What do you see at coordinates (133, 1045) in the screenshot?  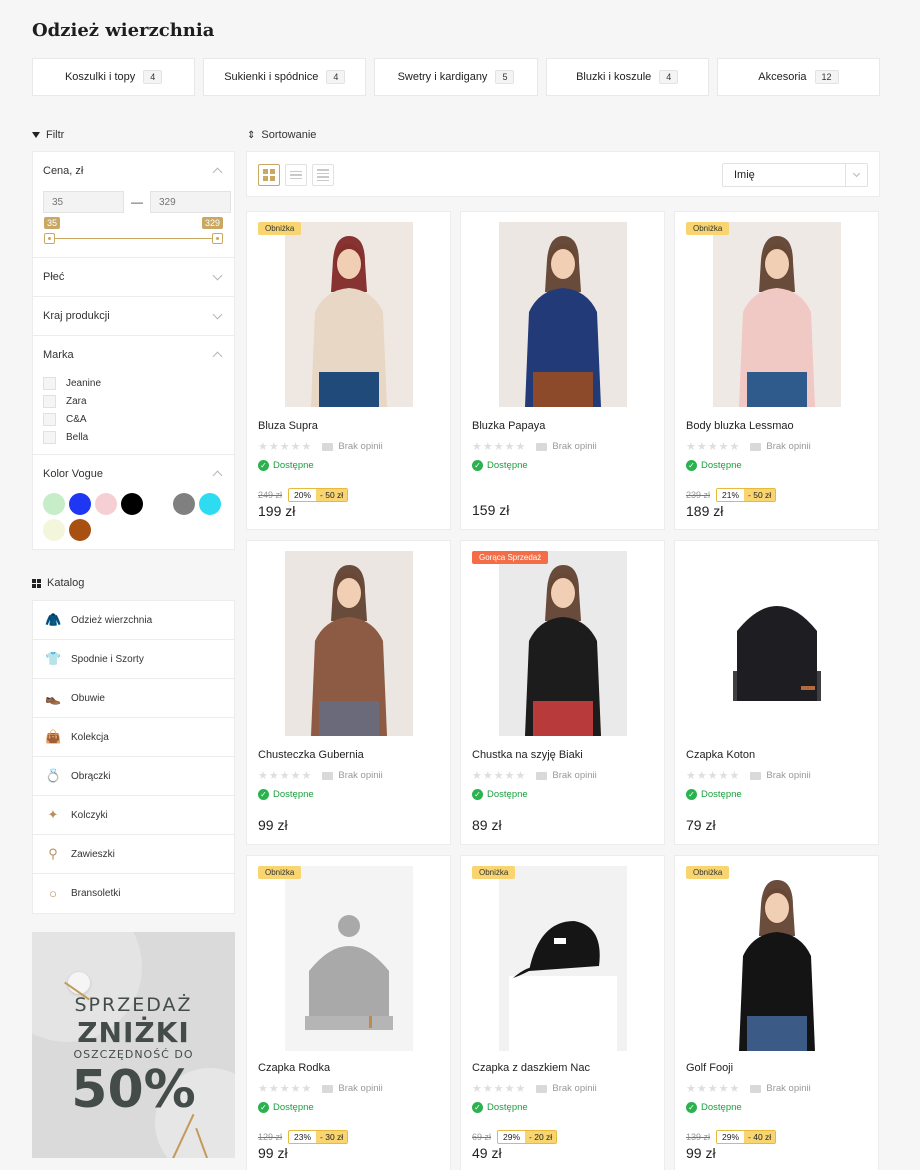 I see `promo-banner: SPRZEDAŻ ZNIŻKI OSZCZĘDNOŚĆ DO 50%` at bounding box center [133, 1045].